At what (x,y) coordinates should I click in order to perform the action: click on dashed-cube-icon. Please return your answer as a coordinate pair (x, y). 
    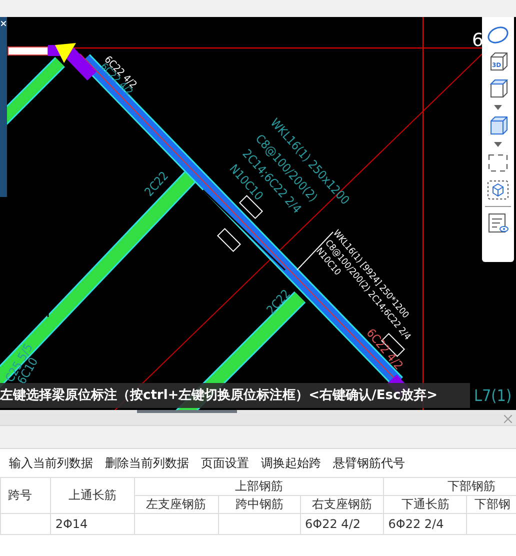
    Looking at the image, I should click on (498, 190).